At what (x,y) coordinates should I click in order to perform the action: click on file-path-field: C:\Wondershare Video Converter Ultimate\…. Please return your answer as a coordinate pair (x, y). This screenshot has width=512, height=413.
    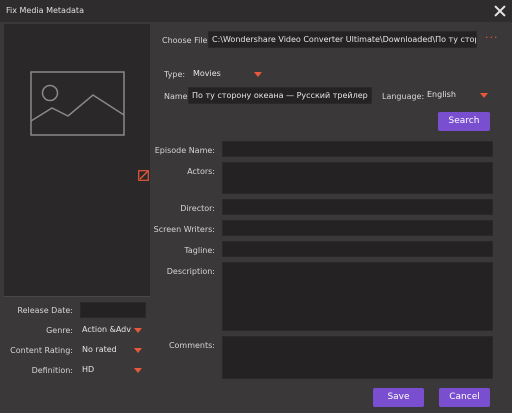
    Looking at the image, I should click on (342, 39).